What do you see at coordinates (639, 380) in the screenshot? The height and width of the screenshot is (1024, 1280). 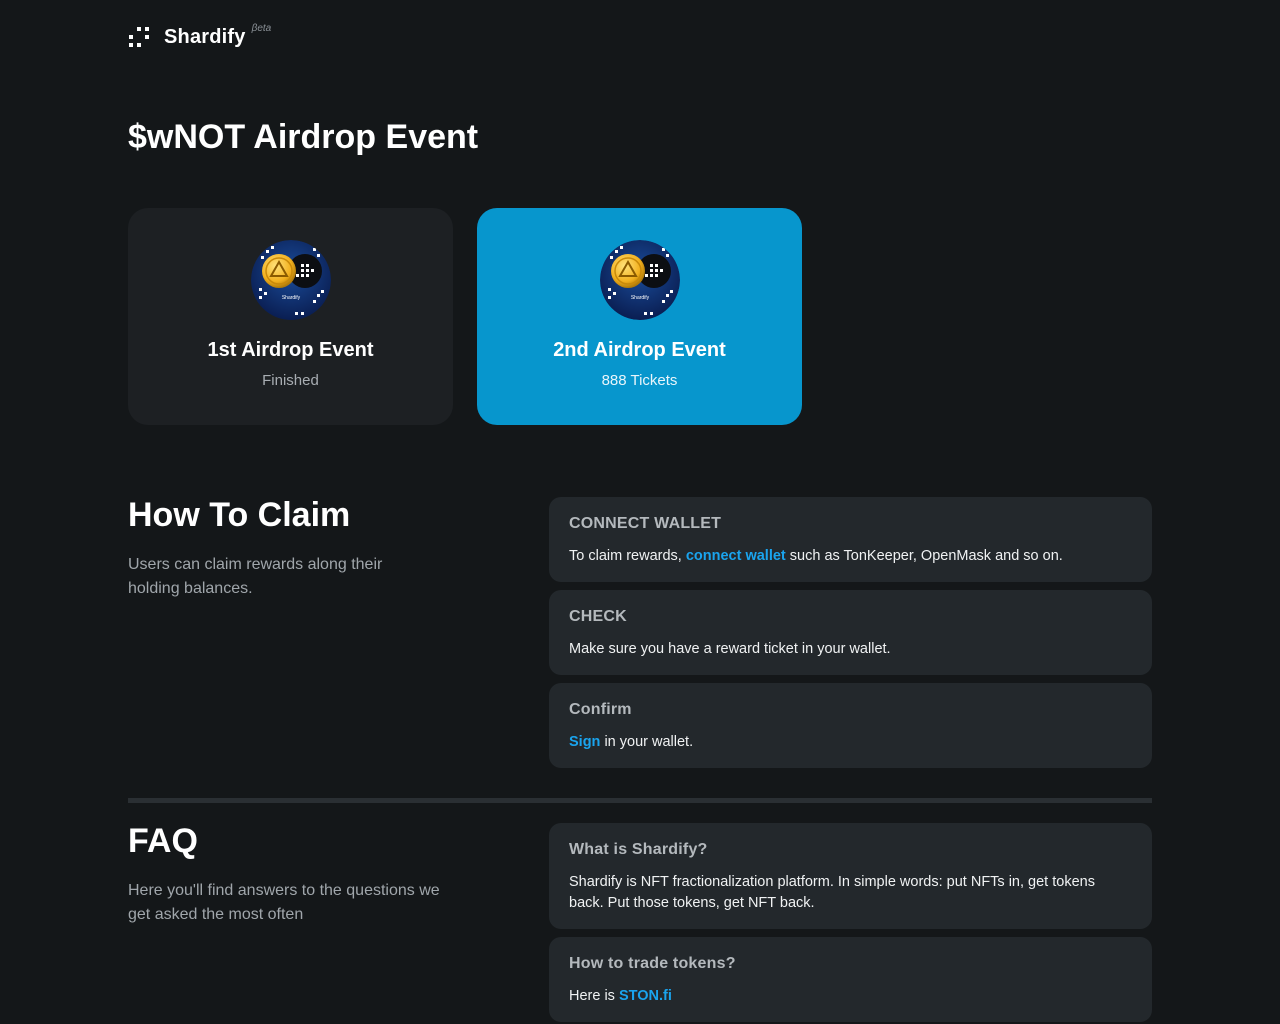 I see `event-tickets: 888 Tickets` at bounding box center [639, 380].